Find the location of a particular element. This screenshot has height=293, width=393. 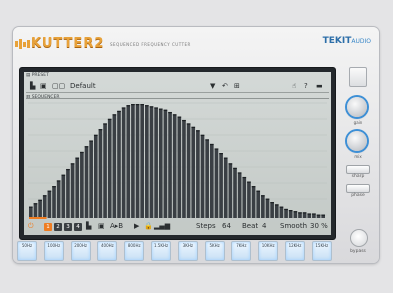

pattern-button-1: 1 is located at coordinates (48, 227).